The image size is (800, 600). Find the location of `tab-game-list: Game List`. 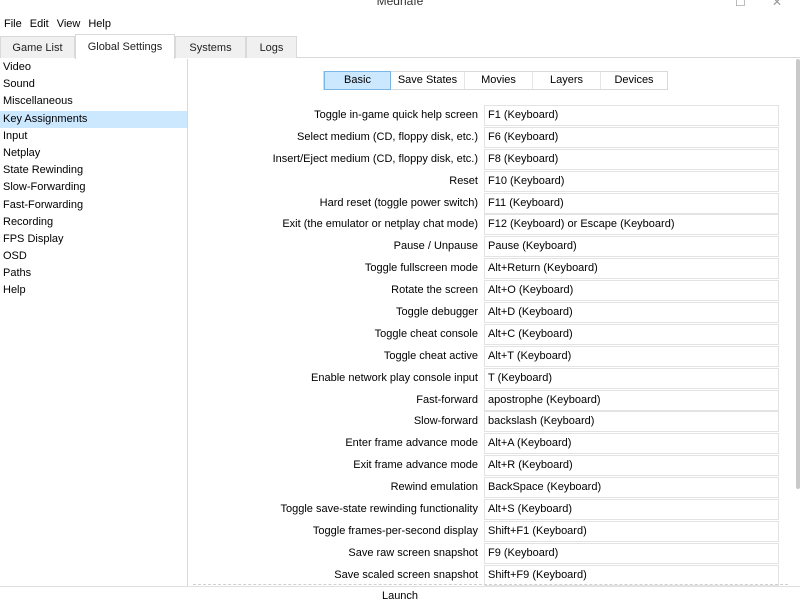

tab-game-list: Game List is located at coordinates (37, 47).